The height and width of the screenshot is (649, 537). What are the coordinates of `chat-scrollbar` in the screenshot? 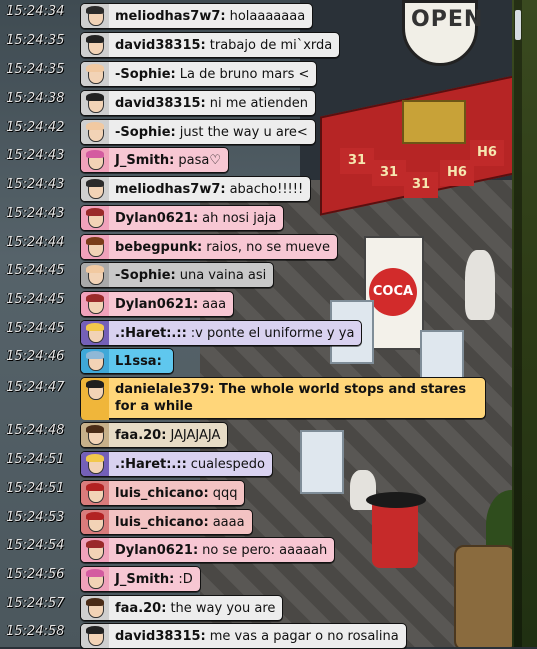 It's located at (518, 323).